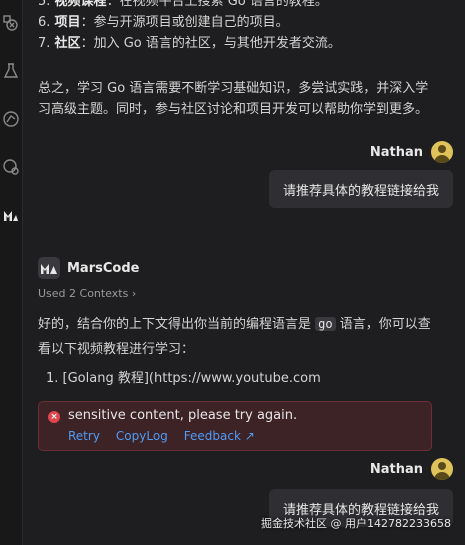  What do you see at coordinates (360, 189) in the screenshot?
I see `user-message-bubble: 请推荐具体的教程链接给我` at bounding box center [360, 189].